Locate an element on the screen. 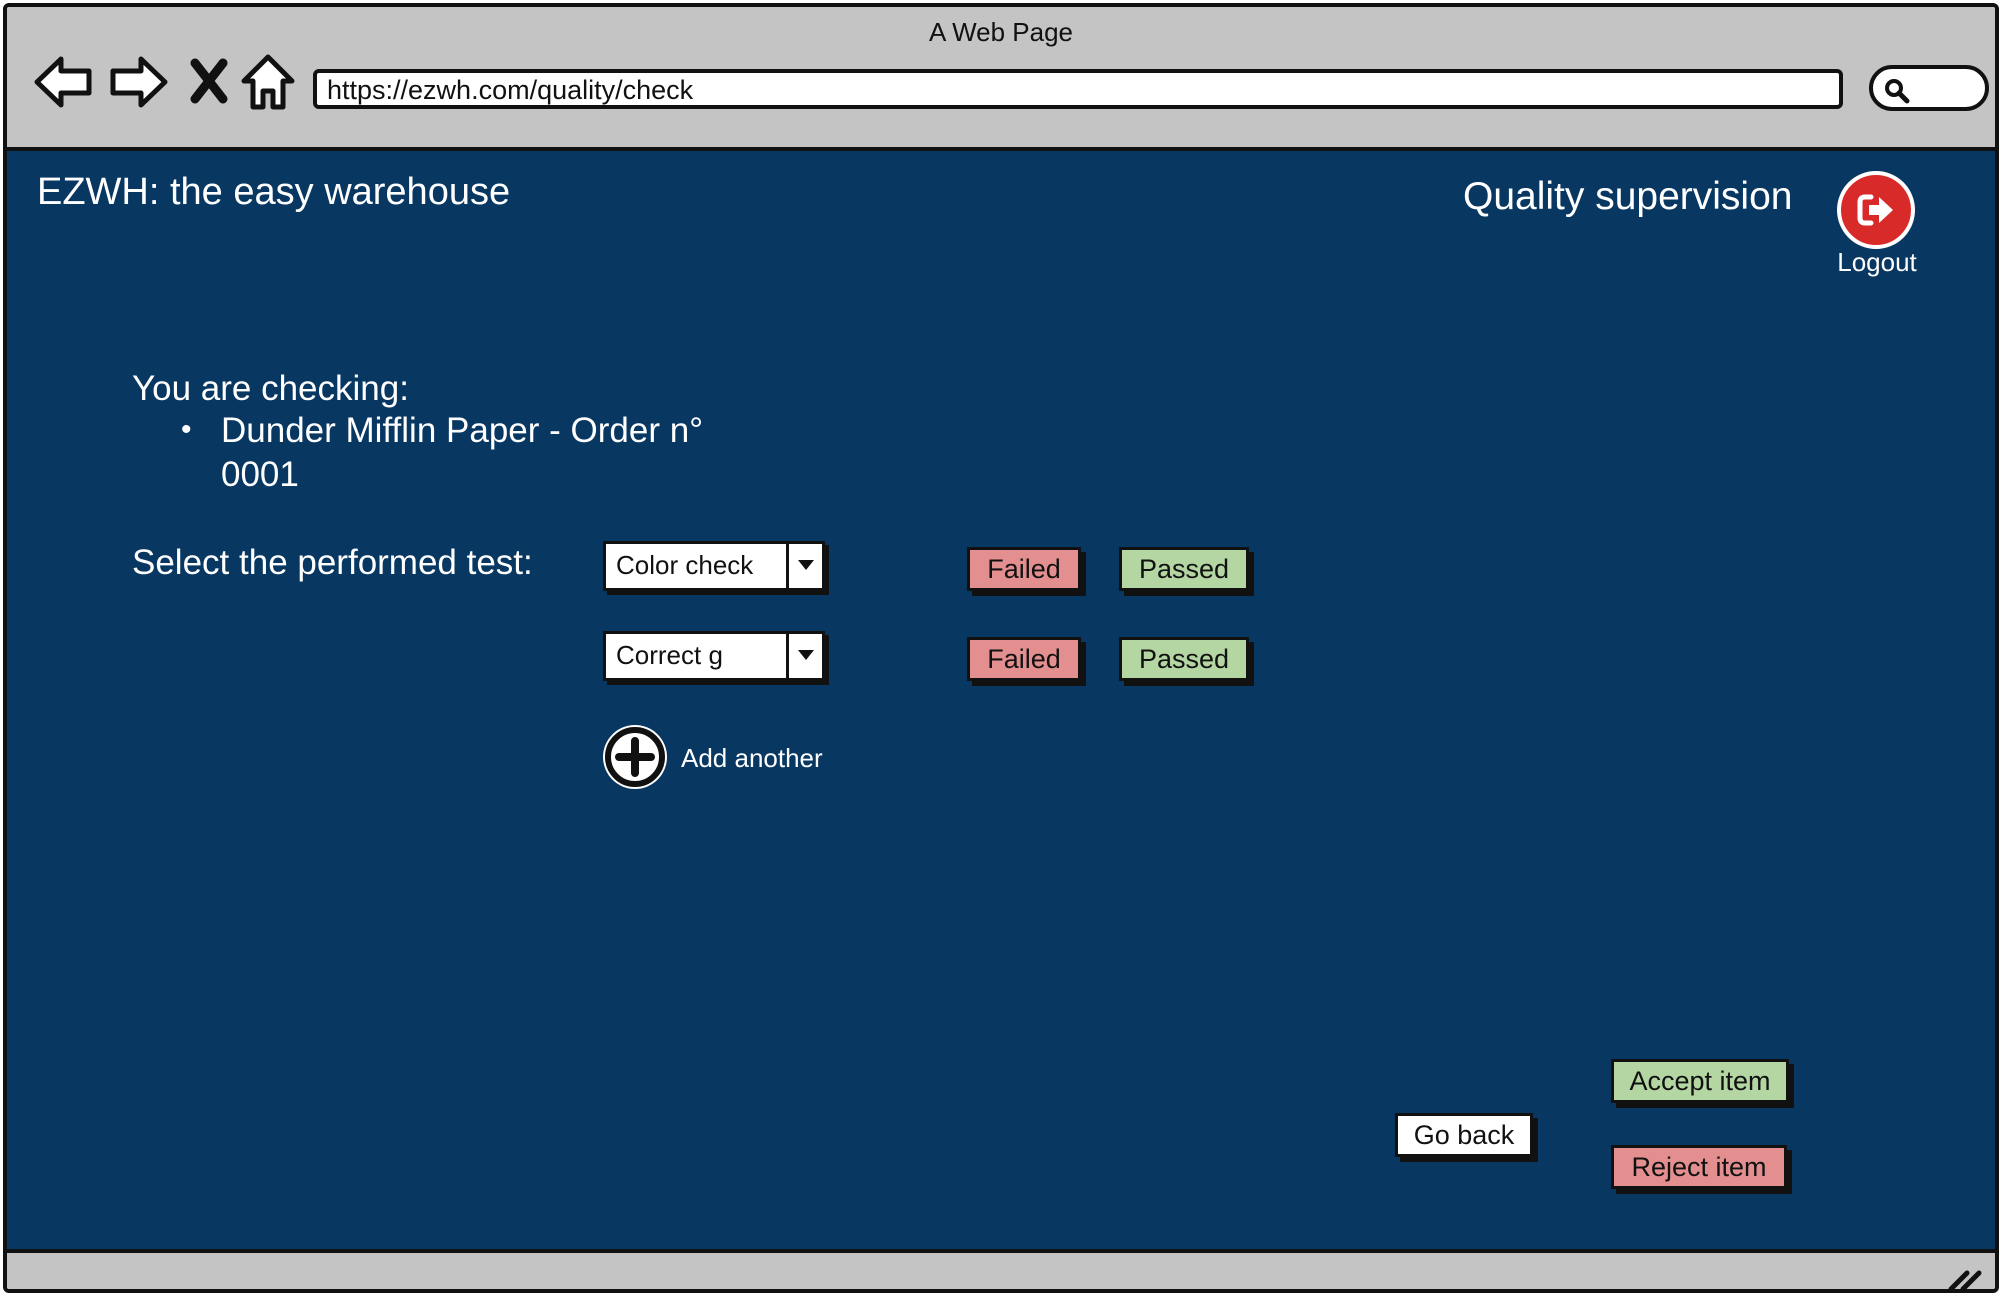 The height and width of the screenshot is (1300, 2008). checking-item: Dunder Mifflin Paper - Order n° 0001 is located at coordinates (462, 452).